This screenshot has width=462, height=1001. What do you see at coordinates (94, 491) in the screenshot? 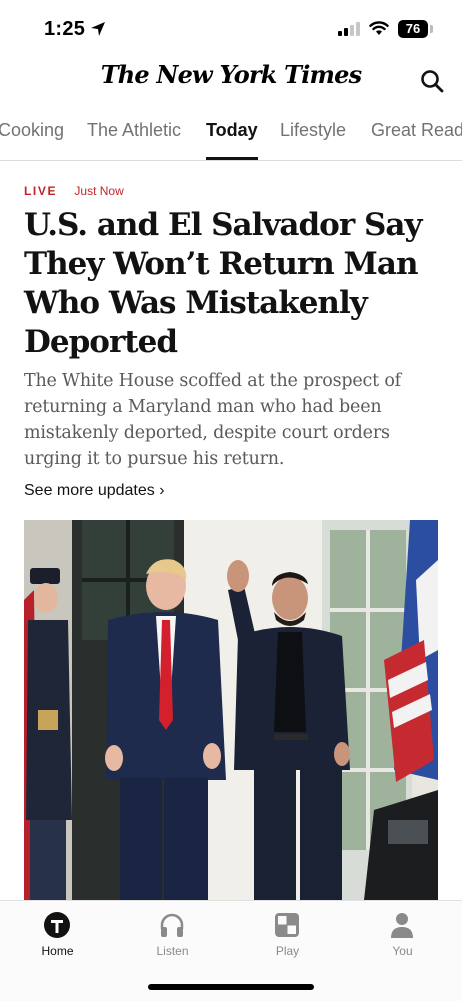
I see `see-more-updates-link: See more updates ›` at bounding box center [94, 491].